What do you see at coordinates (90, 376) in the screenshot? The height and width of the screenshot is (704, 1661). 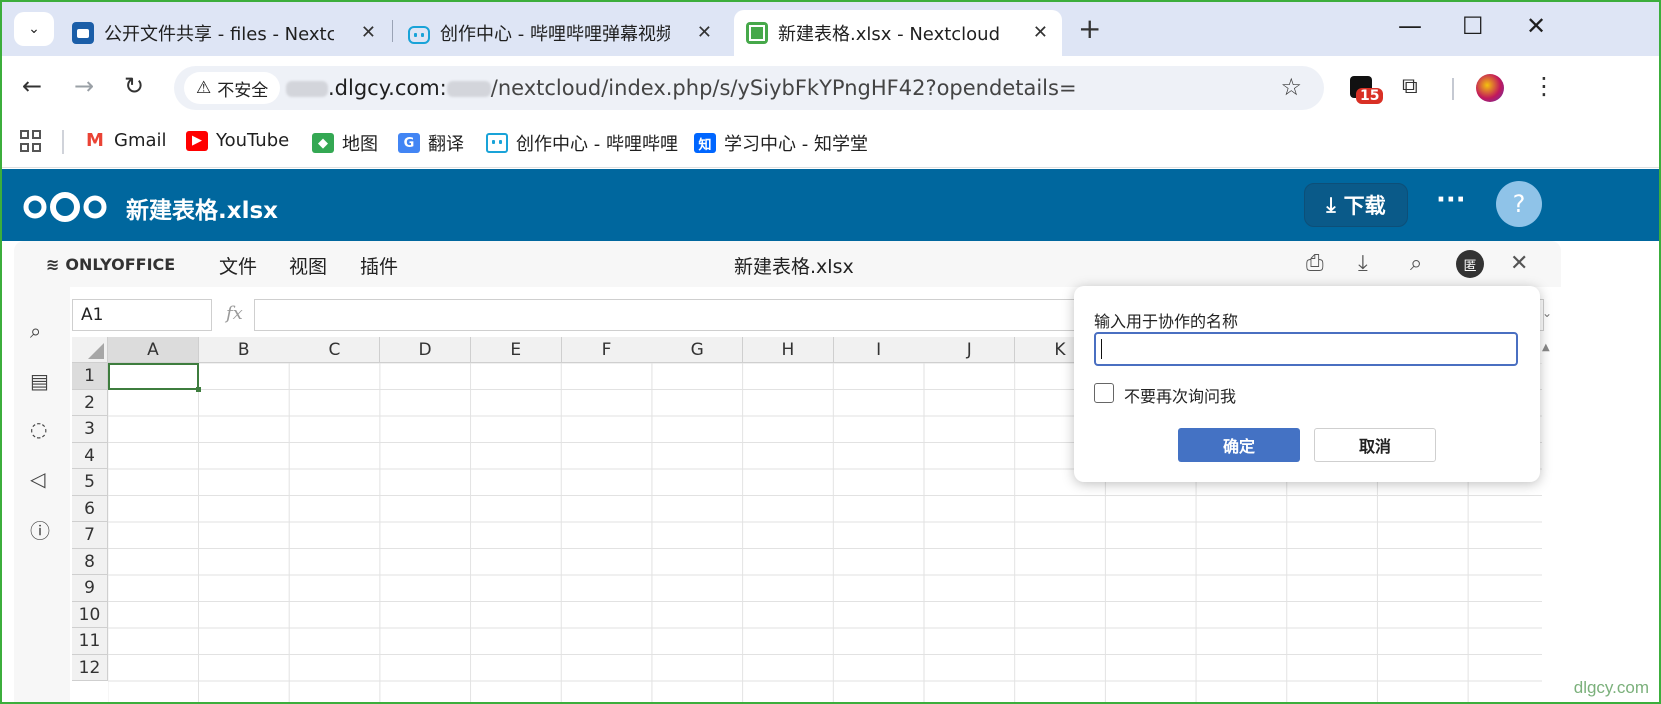 I see `row-header: 1` at bounding box center [90, 376].